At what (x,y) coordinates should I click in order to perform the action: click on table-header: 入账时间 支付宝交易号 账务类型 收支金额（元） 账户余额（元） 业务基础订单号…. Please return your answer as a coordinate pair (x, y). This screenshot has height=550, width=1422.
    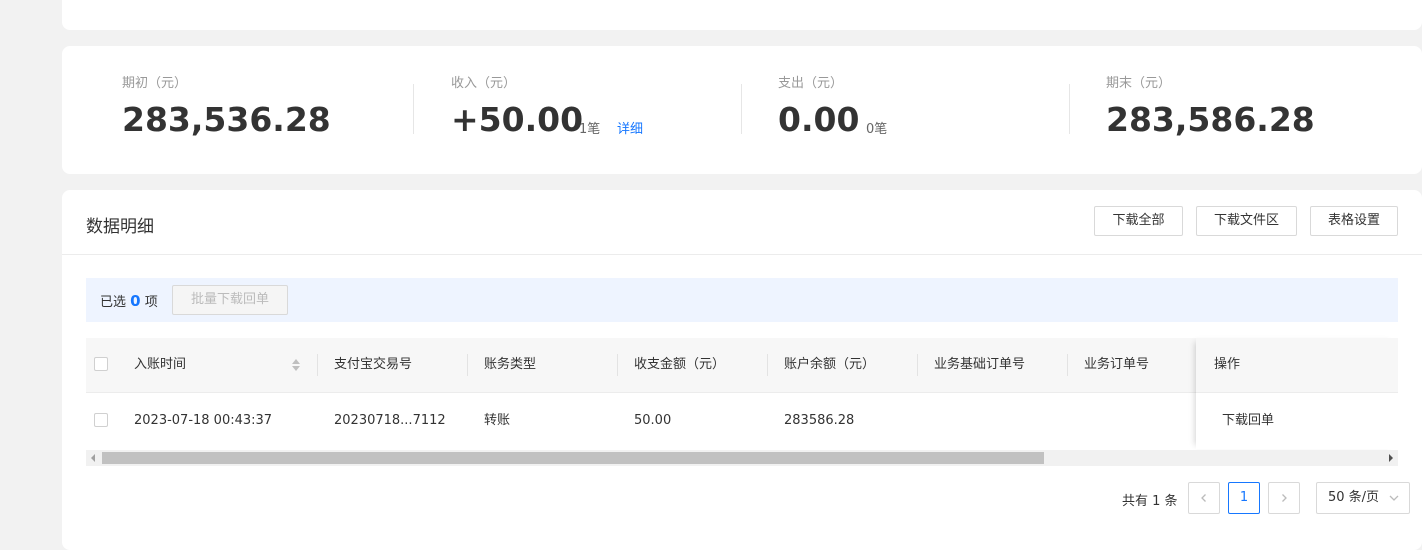
    Looking at the image, I should click on (742, 365).